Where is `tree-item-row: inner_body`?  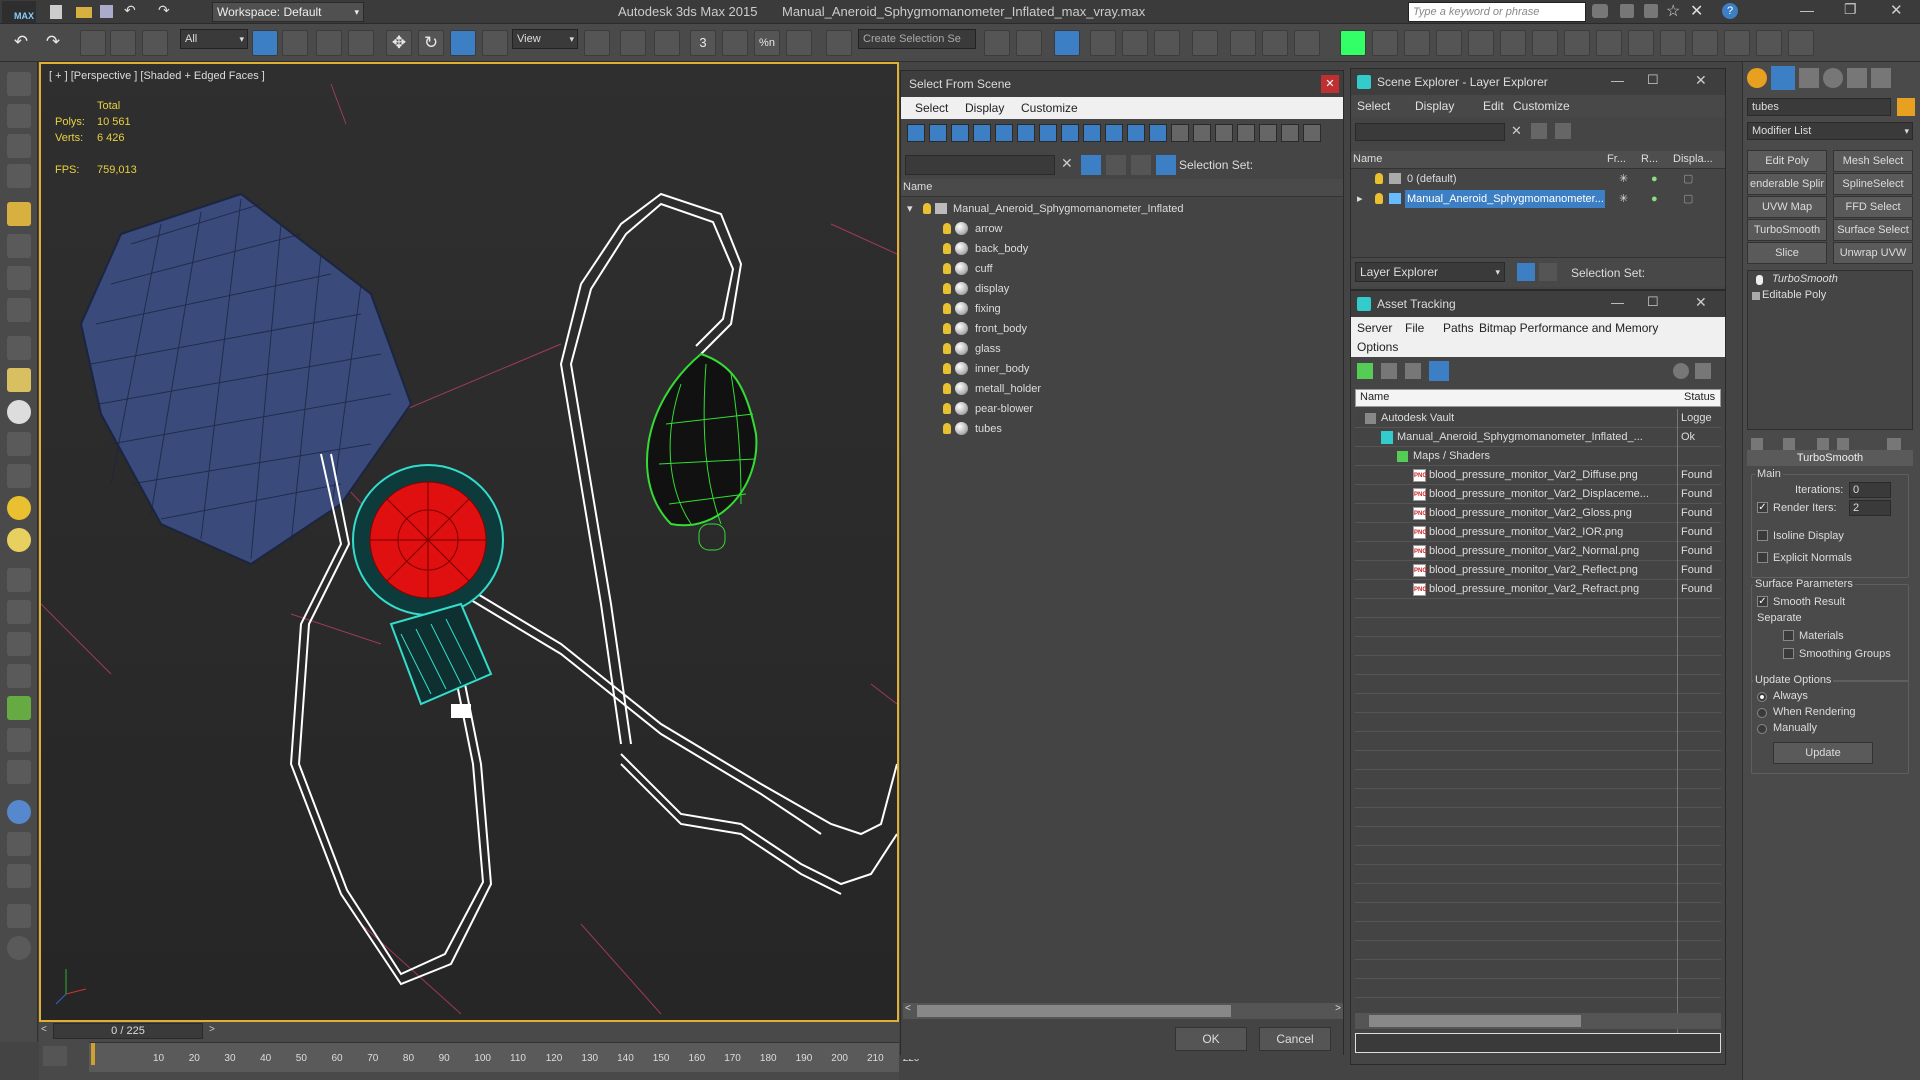 tree-item-row: inner_body is located at coordinates (1122, 369).